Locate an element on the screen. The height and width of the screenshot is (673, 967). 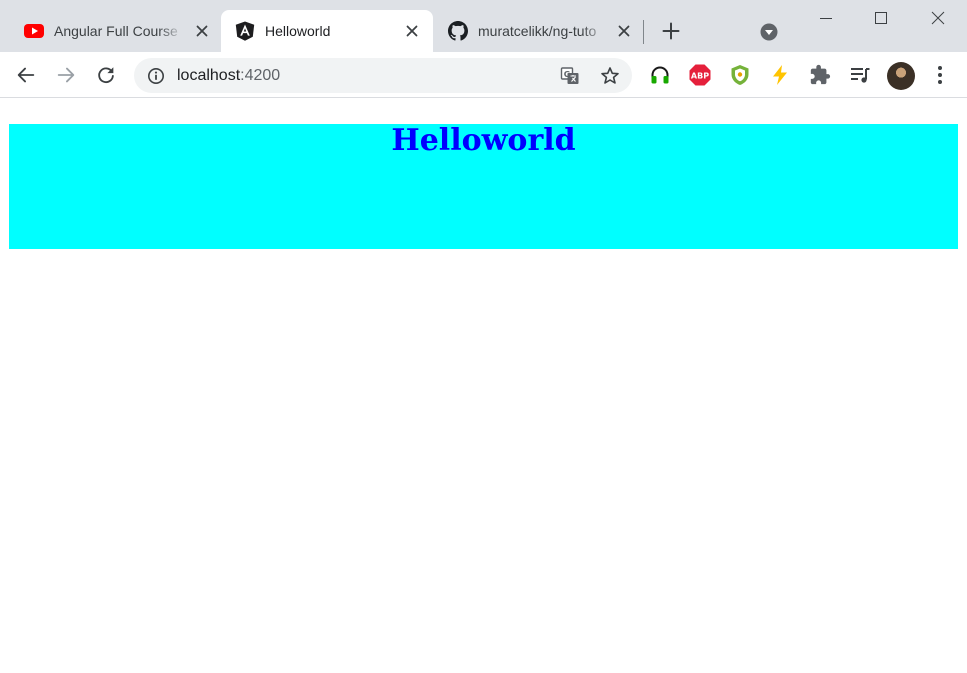
reload-icon is located at coordinates (106, 75).